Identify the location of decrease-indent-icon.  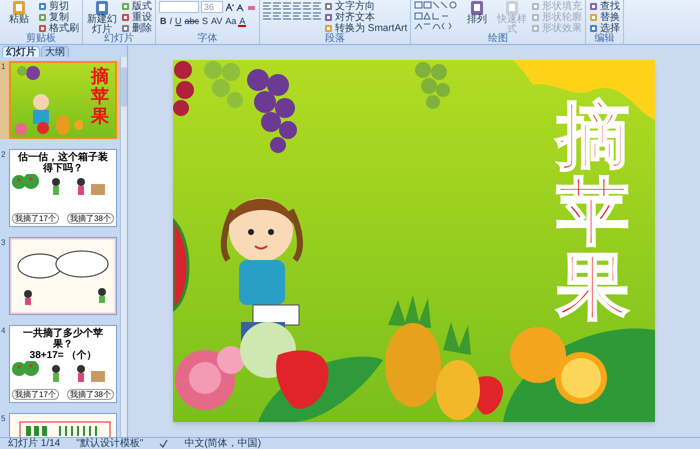
(287, 6).